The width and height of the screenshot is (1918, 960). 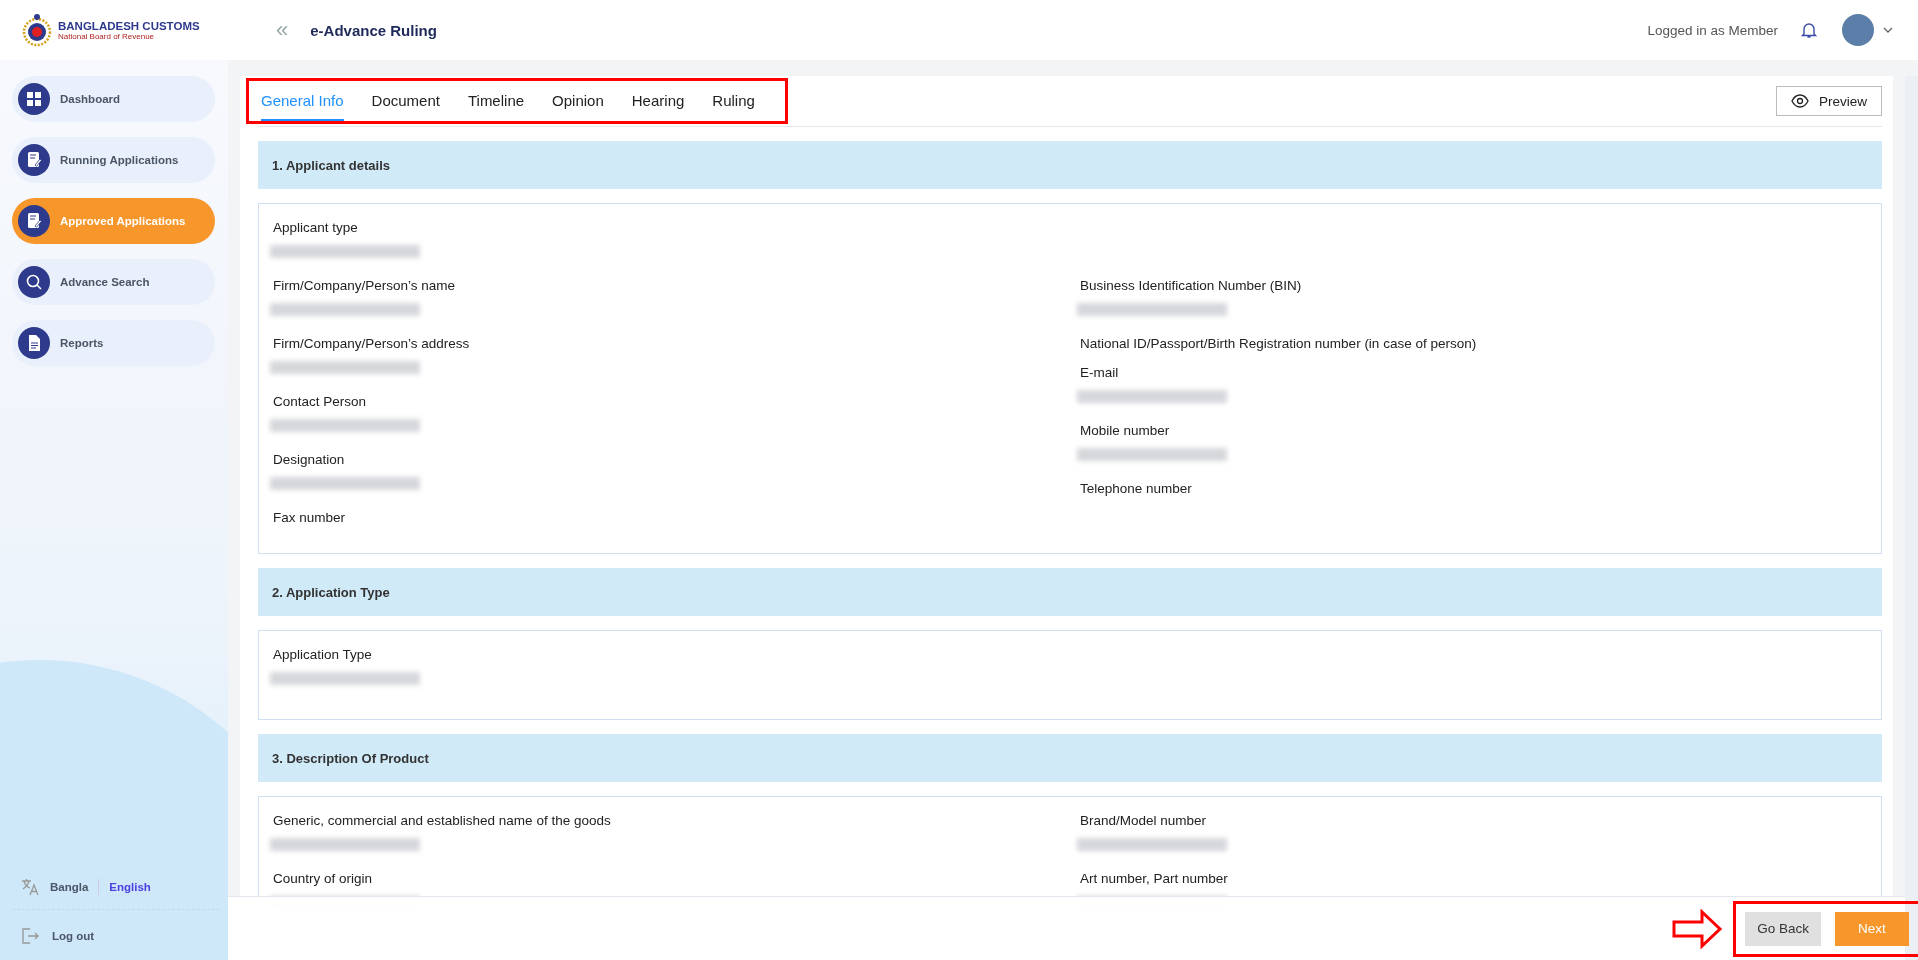 What do you see at coordinates (1070, 592) in the screenshot?
I see `section-header: 2. Application Type` at bounding box center [1070, 592].